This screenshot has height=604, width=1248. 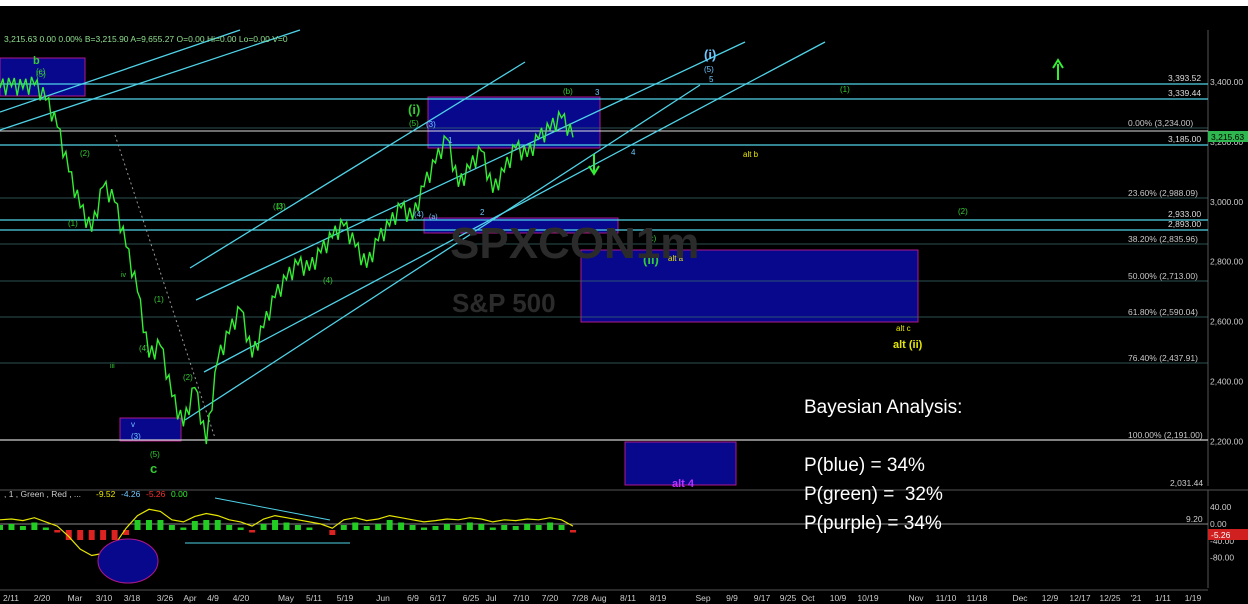 I want to click on wave-label: alt (ii), so click(x=908, y=345).